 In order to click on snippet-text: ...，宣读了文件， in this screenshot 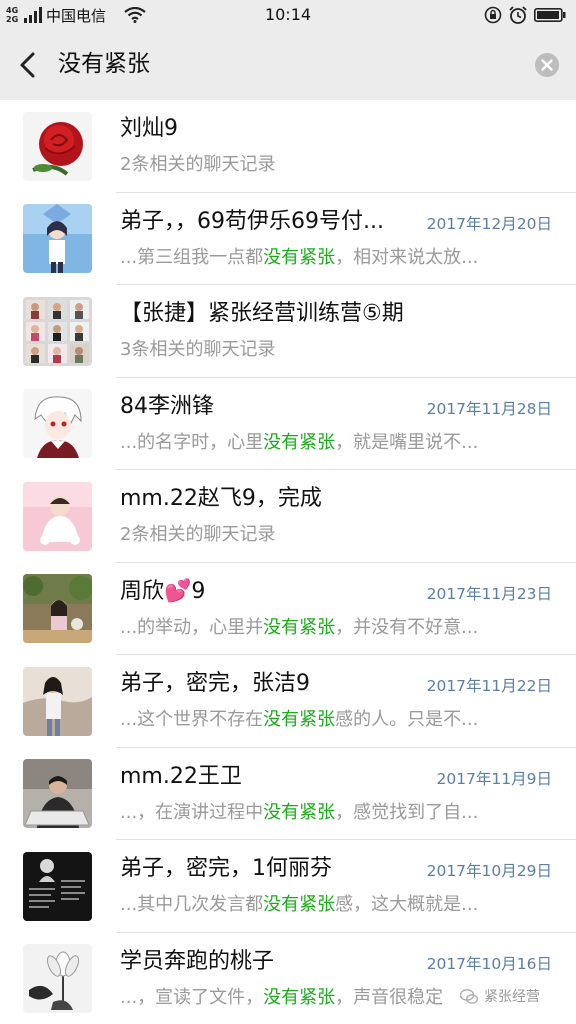, I will do `click(192, 997)`.